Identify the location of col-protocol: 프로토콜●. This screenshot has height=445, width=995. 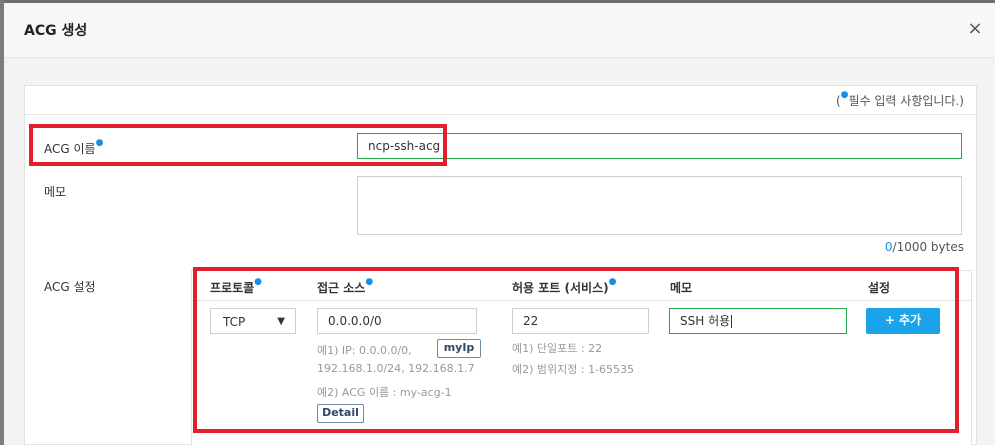
(236, 286).